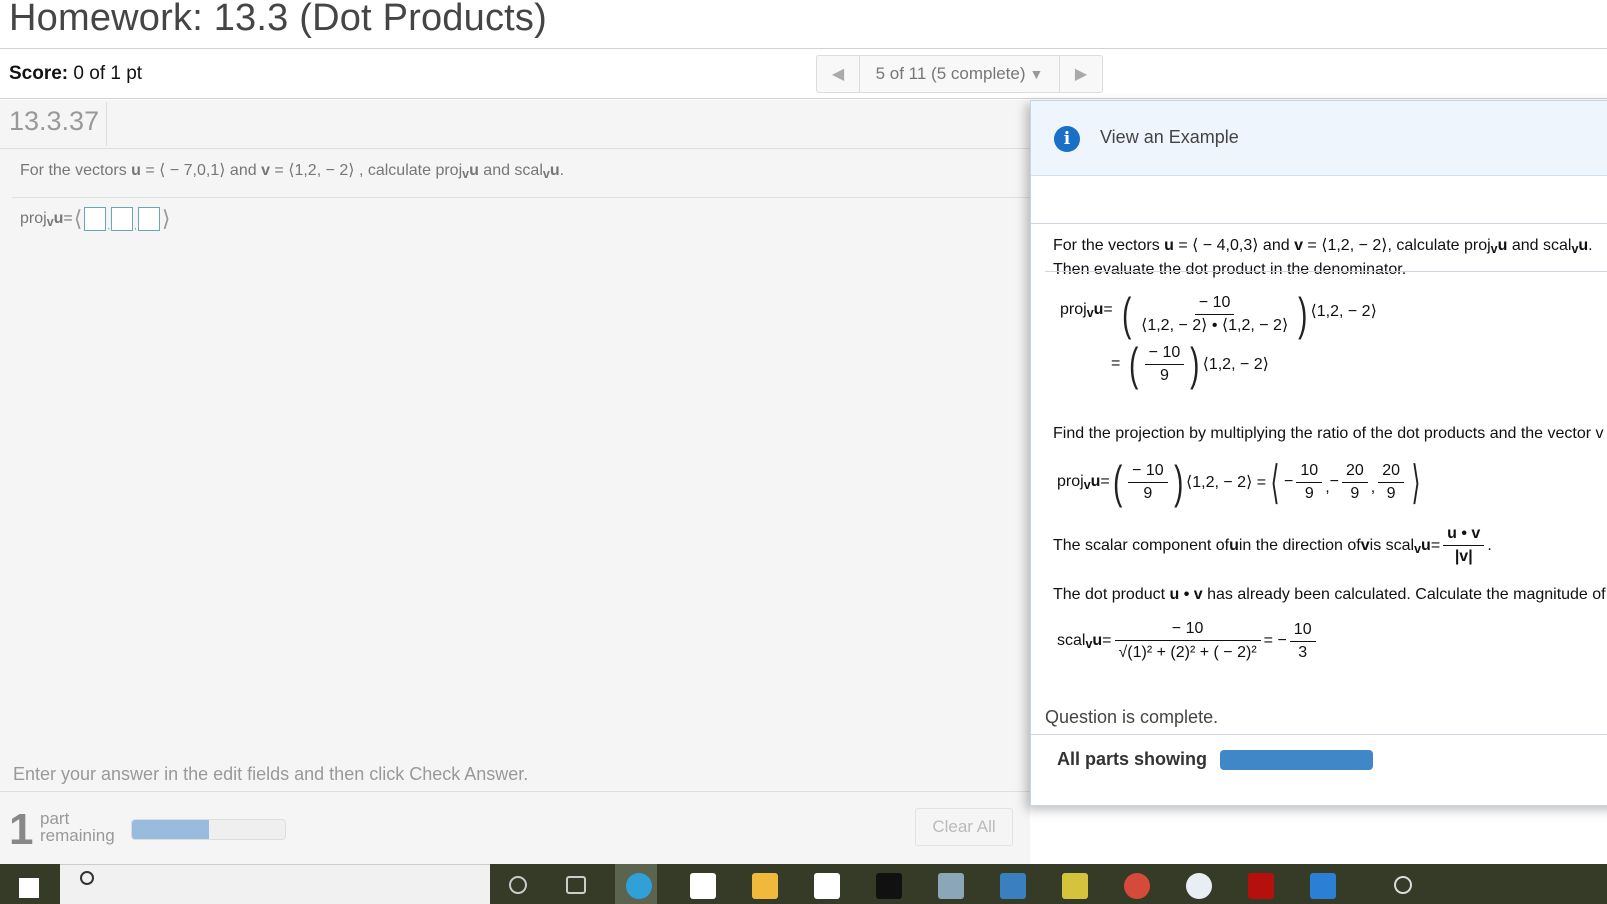  I want to click on folder-icon, so click(765, 886).